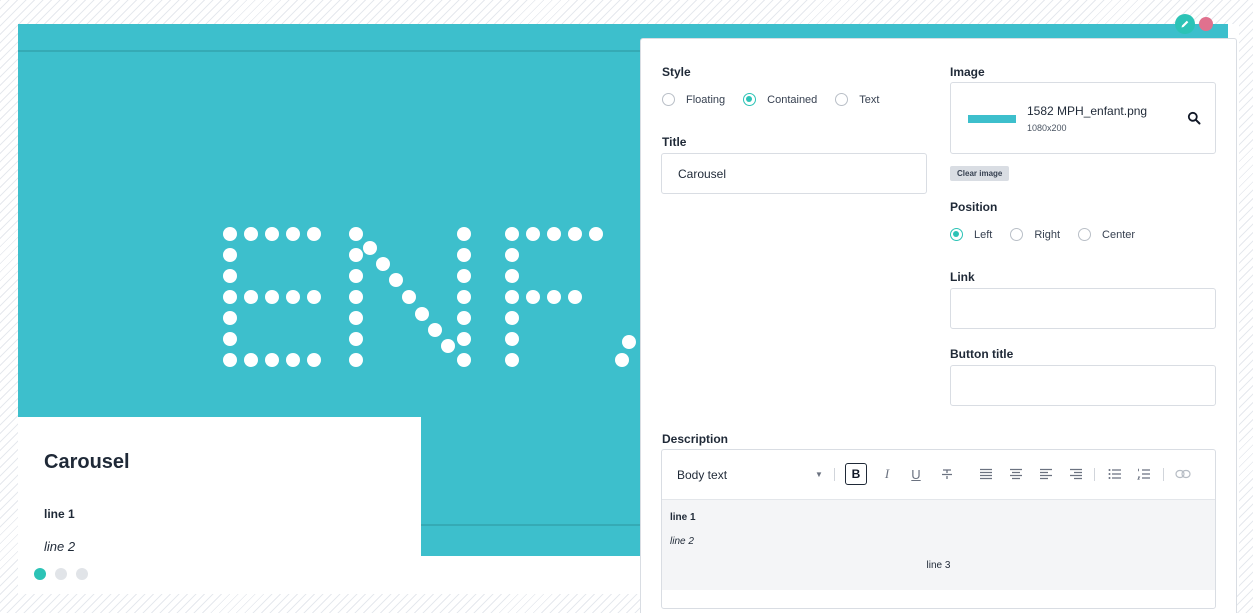  I want to click on radio-left, so click(956, 234).